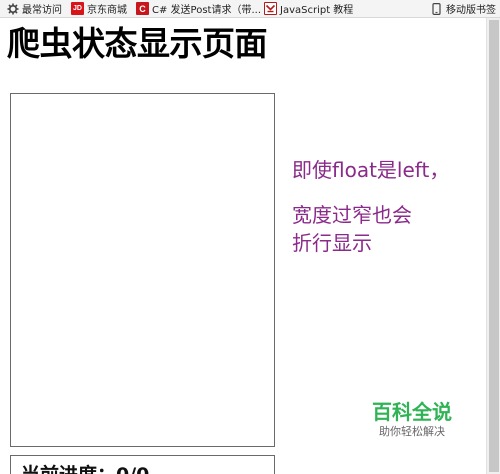 This screenshot has width=500, height=474. What do you see at coordinates (471, 10) in the screenshot?
I see `bookmark-label: 移动版书签` at bounding box center [471, 10].